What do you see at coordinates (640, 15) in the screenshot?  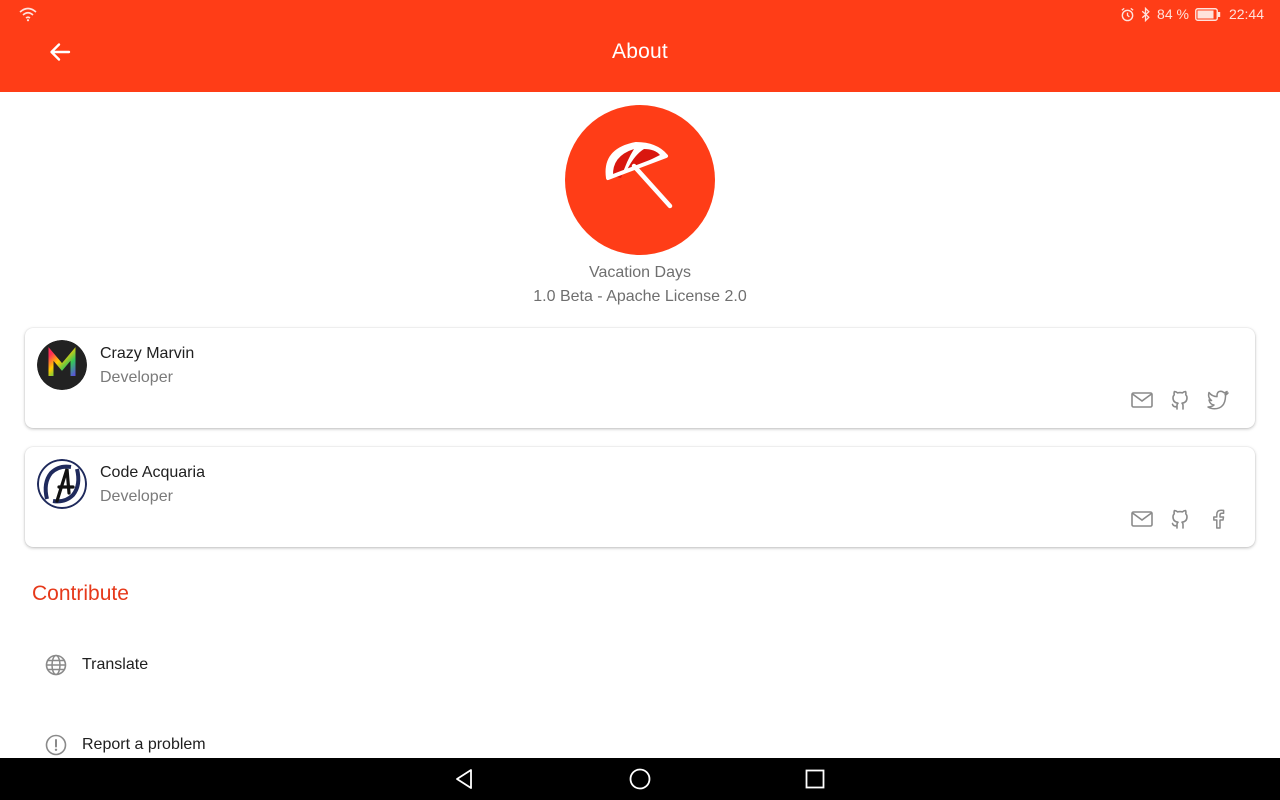 I see `status-bar: 84 % 22:44` at bounding box center [640, 15].